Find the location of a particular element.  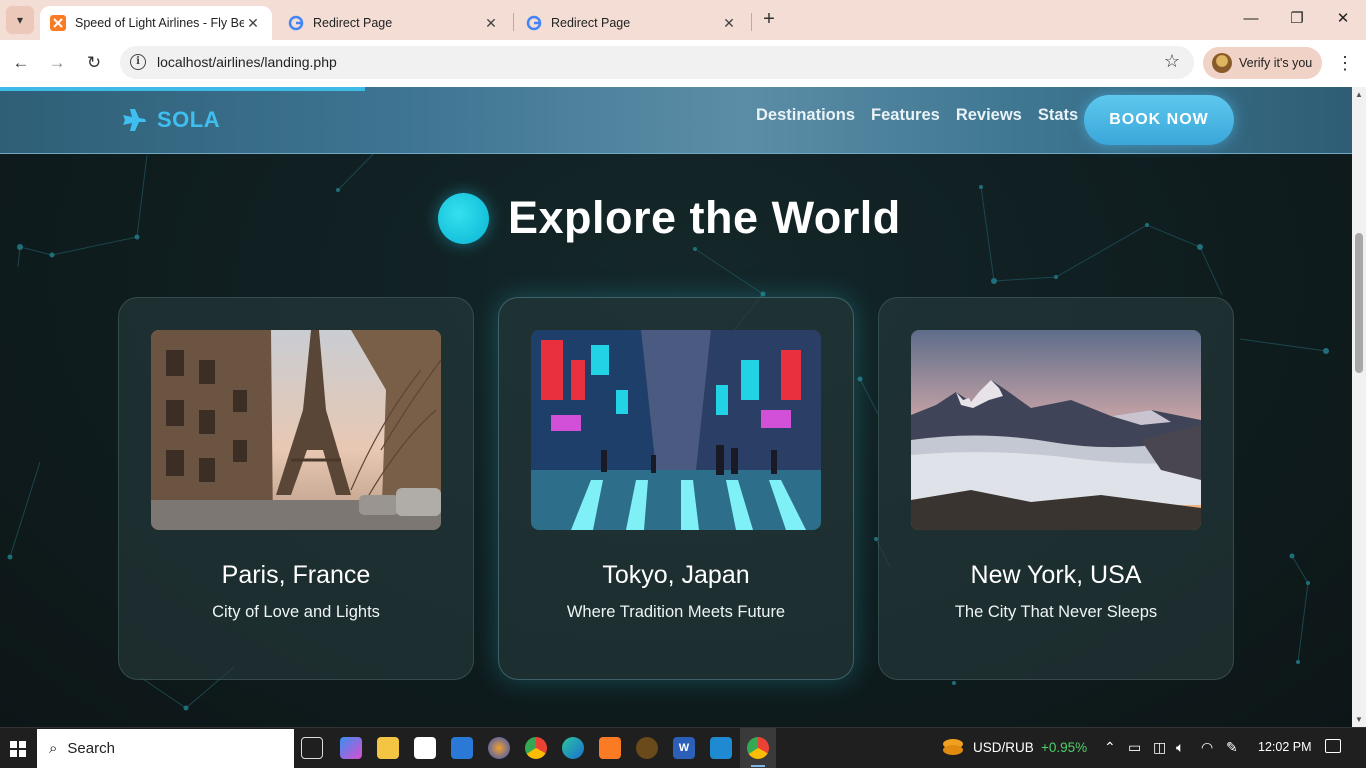

microsoft-store-icon is located at coordinates (425, 748).